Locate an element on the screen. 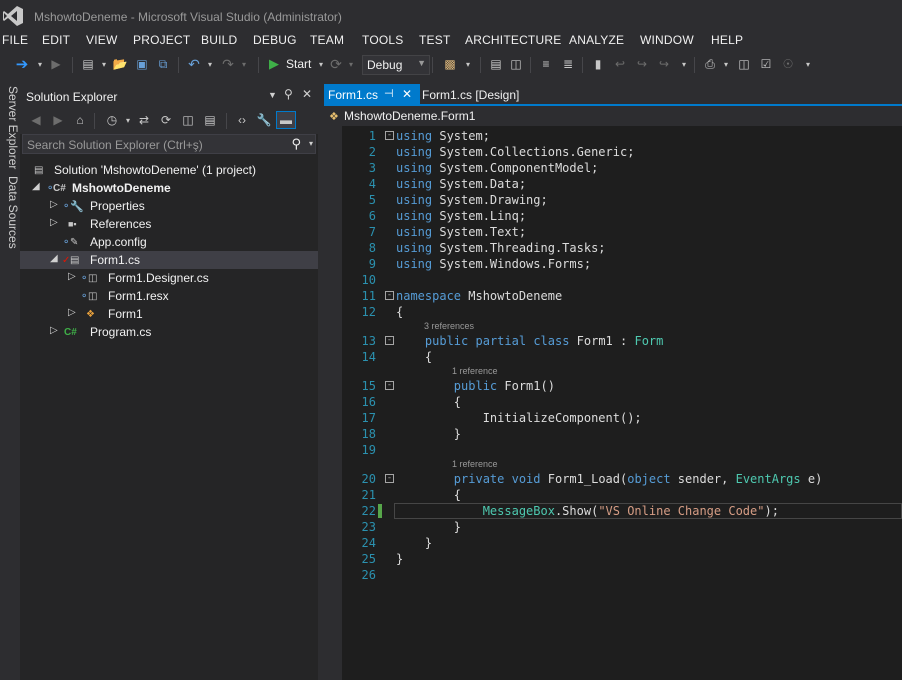  type-navigation-dropdown: MshowtoDeneme.Form1 is located at coordinates (409, 116).